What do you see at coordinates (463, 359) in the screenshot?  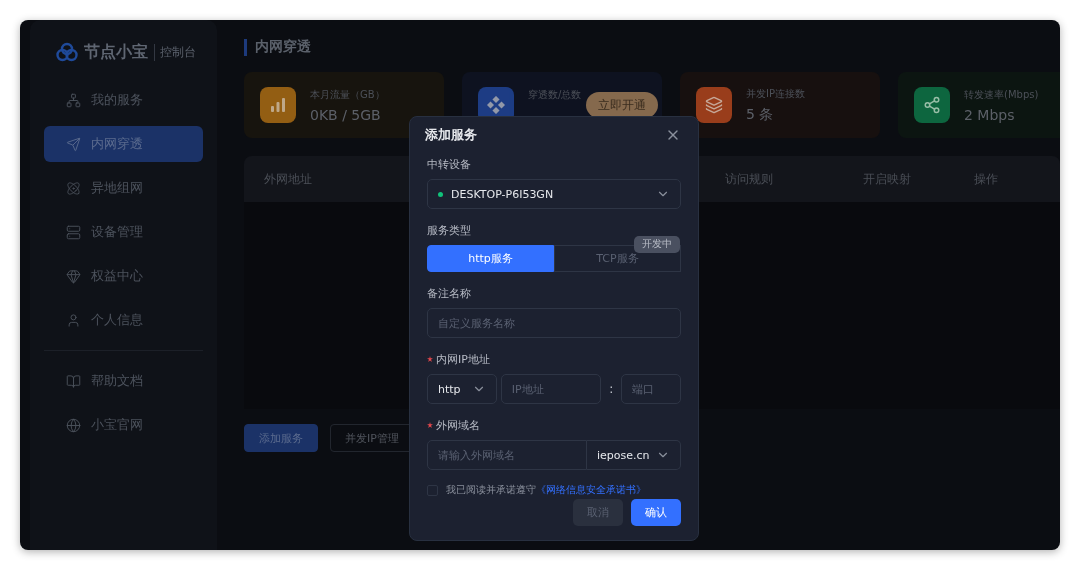 I see `field-label: 内网IP地址` at bounding box center [463, 359].